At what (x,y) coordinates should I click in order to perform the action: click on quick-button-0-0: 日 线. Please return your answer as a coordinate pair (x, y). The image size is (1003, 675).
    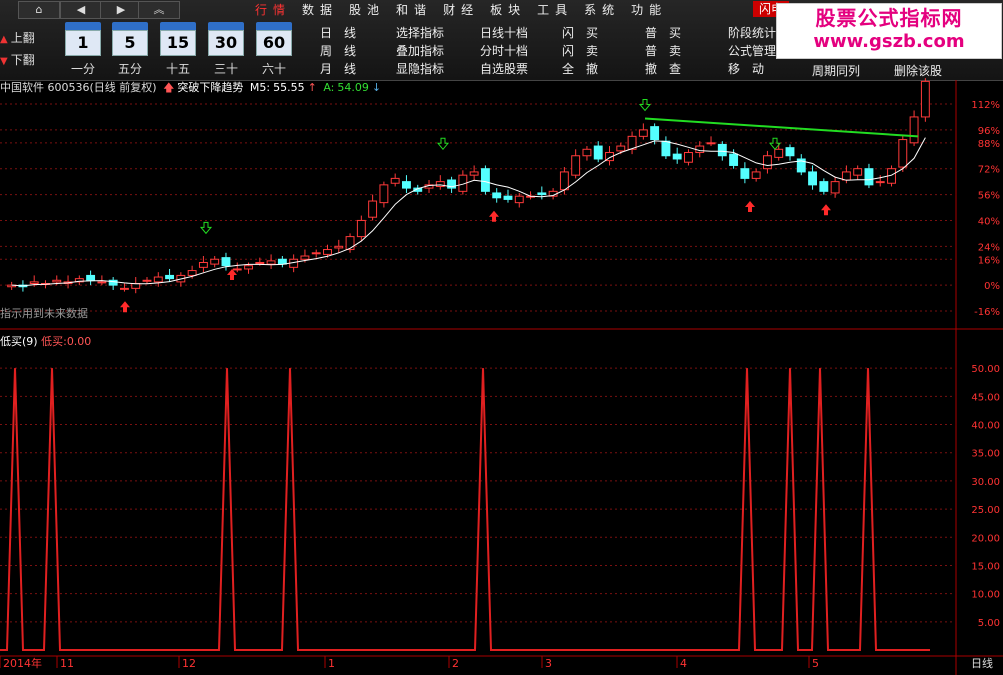
    Looking at the image, I should click on (350, 32).